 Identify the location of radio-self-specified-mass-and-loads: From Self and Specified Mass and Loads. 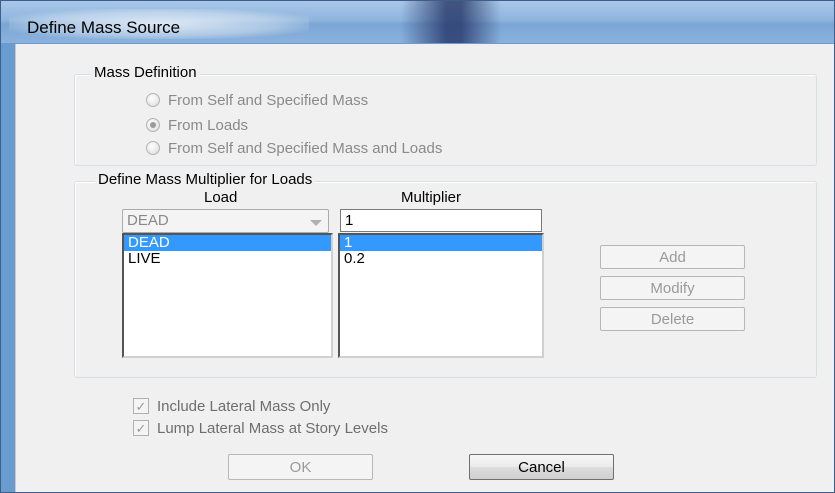
(294, 148).